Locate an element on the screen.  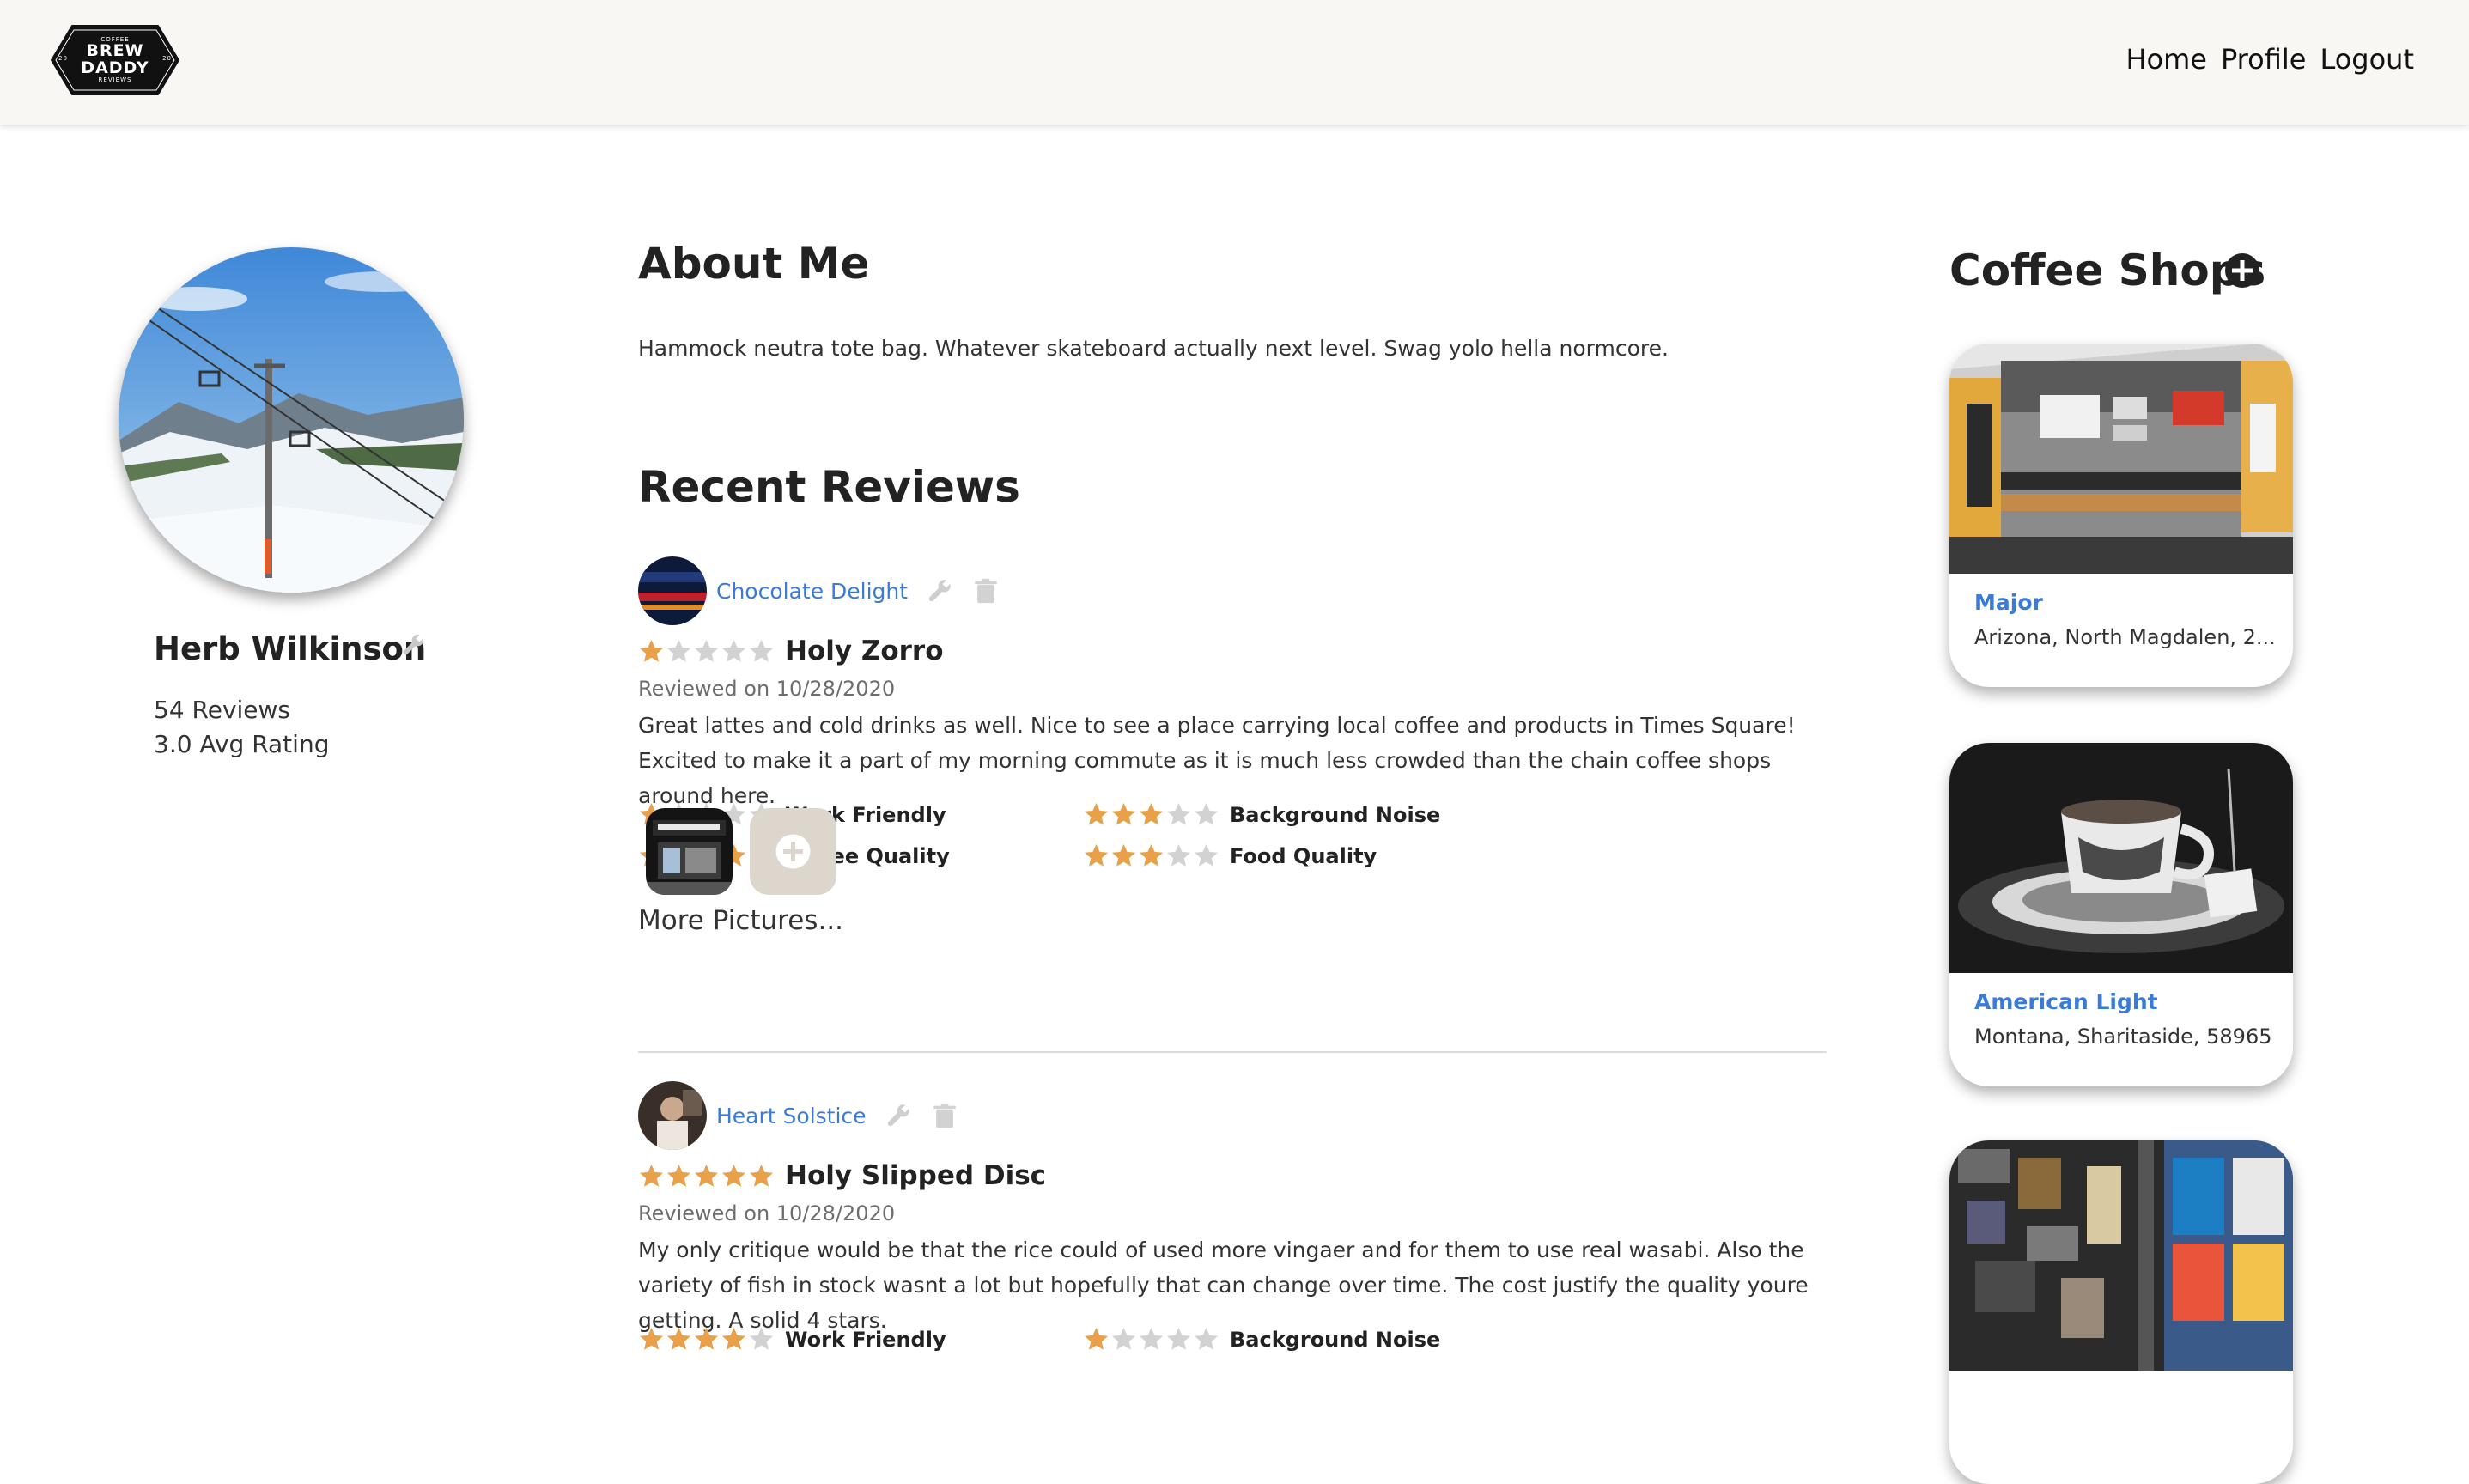
logo-bottom-text: REVIEWS is located at coordinates (115, 80).